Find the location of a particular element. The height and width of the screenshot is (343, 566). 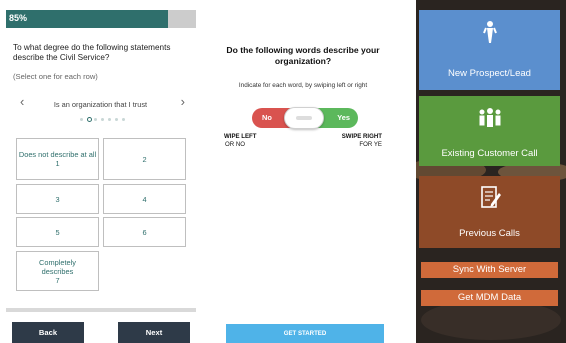

tile-label: Existing Customer Call is located at coordinates (489, 153).